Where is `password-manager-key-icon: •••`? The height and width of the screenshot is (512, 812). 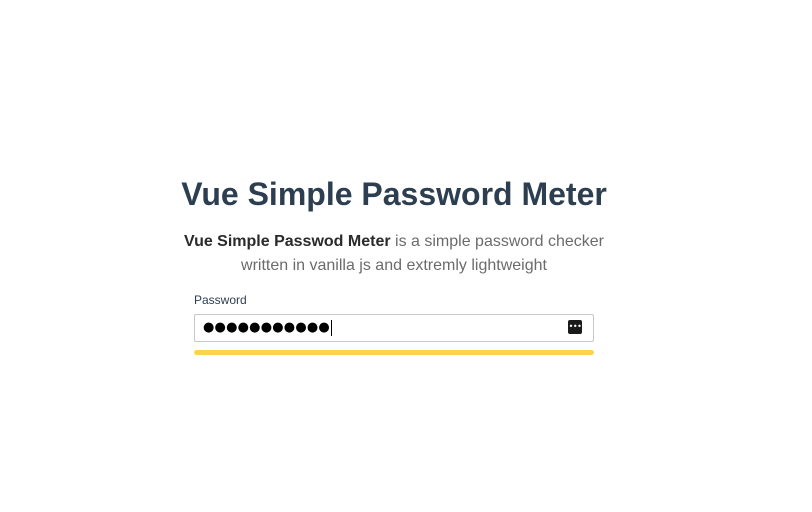 password-manager-key-icon: ••• is located at coordinates (575, 327).